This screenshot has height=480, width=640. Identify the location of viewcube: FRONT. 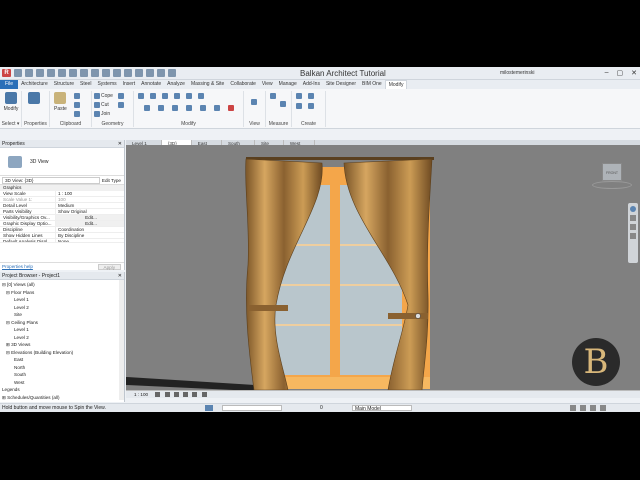
(612, 172).